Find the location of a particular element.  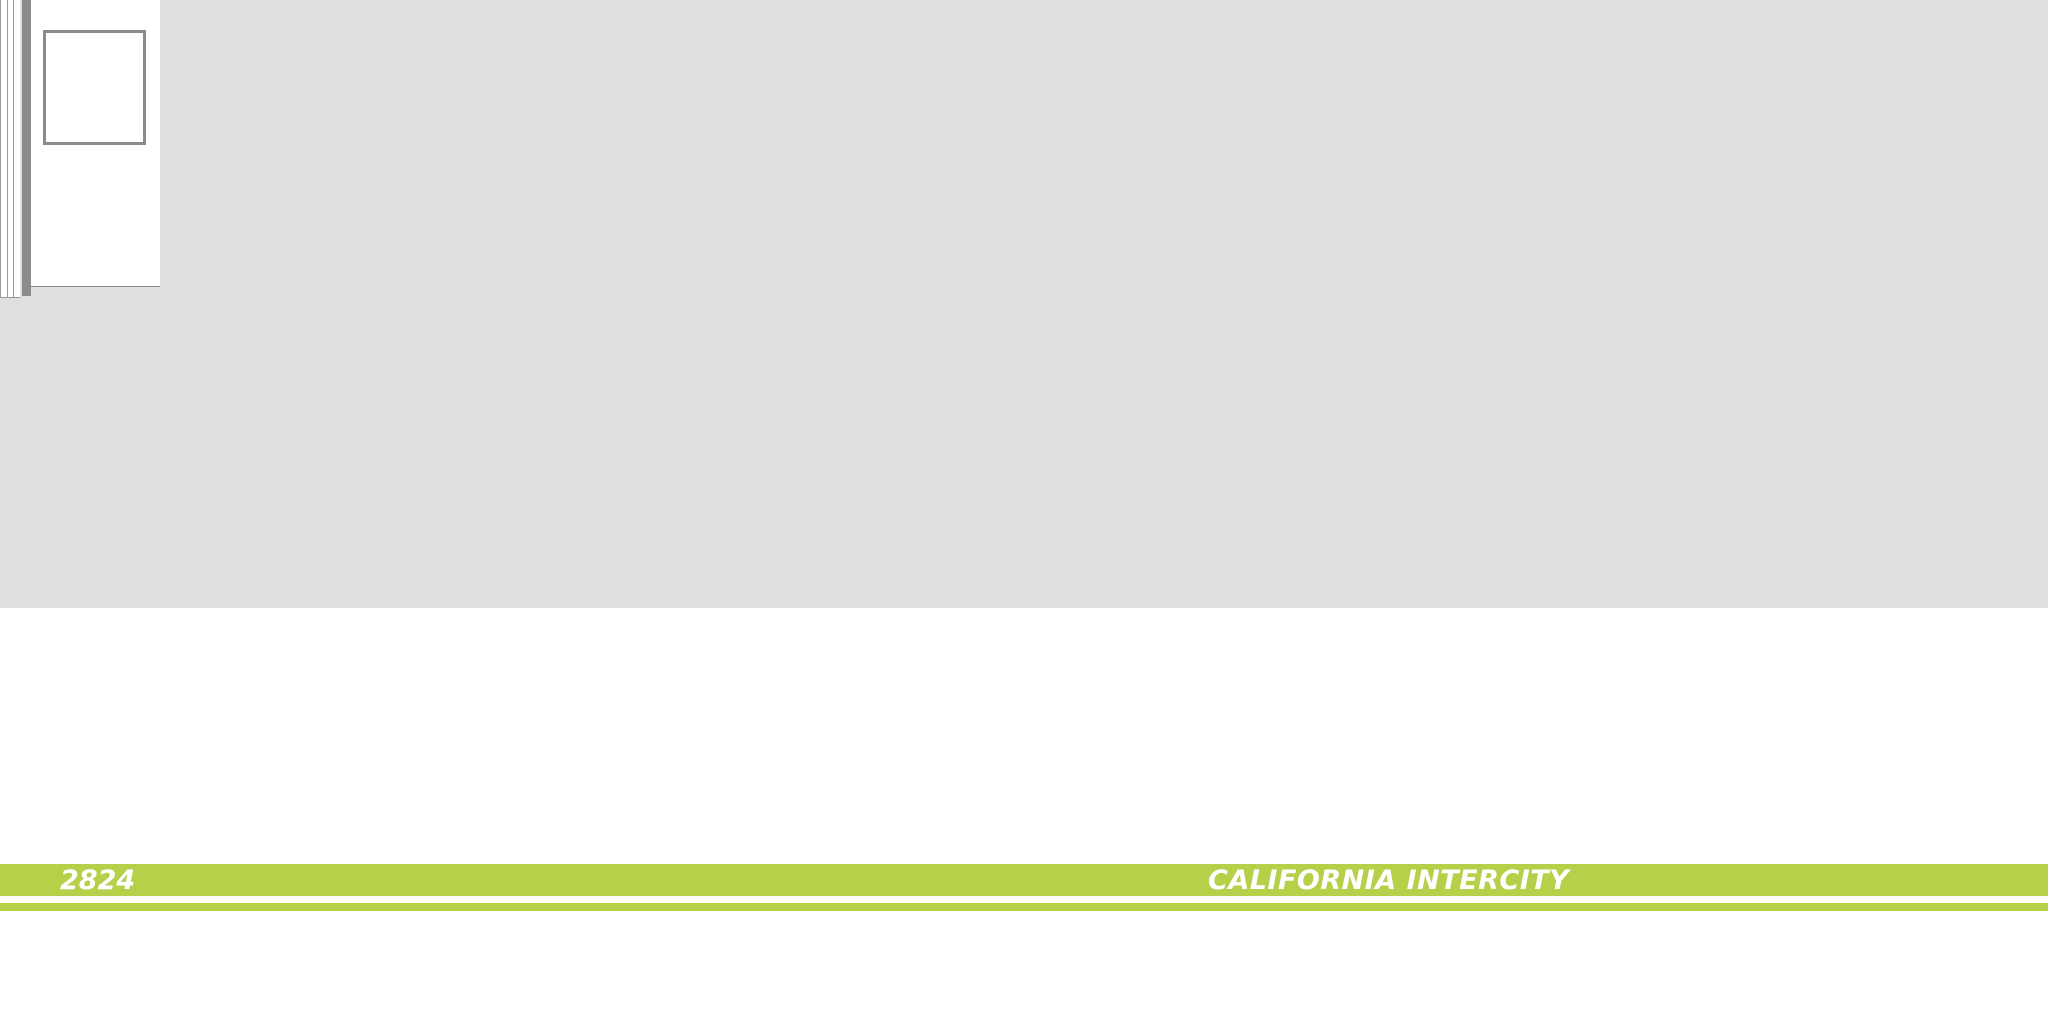

door-window-icon is located at coordinates (94, 87).